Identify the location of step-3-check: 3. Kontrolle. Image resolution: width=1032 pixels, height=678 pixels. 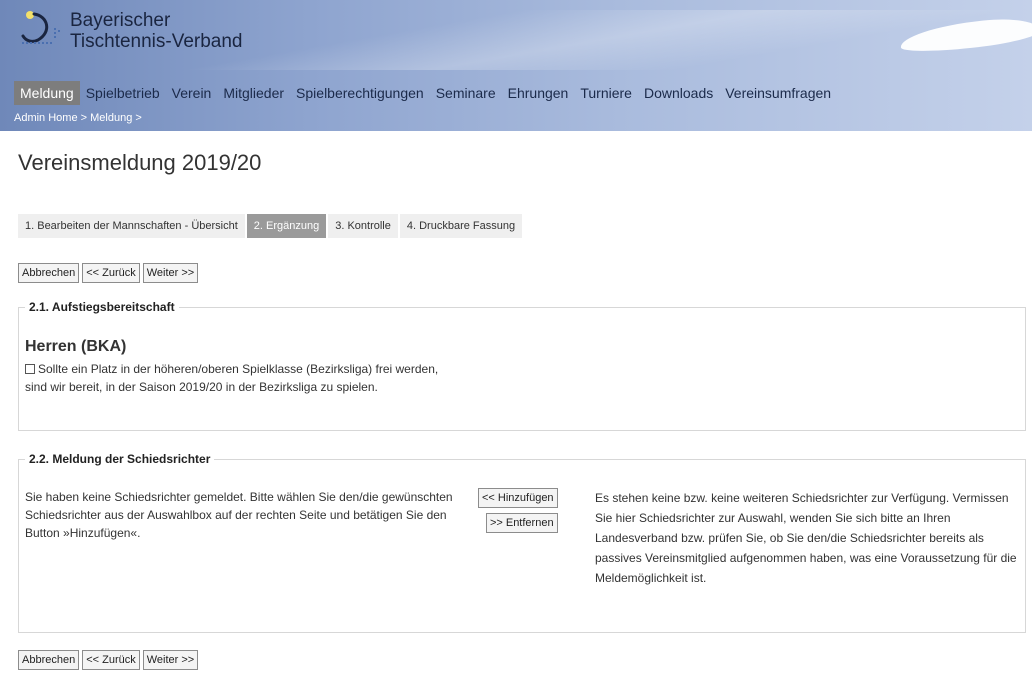
(363, 226).